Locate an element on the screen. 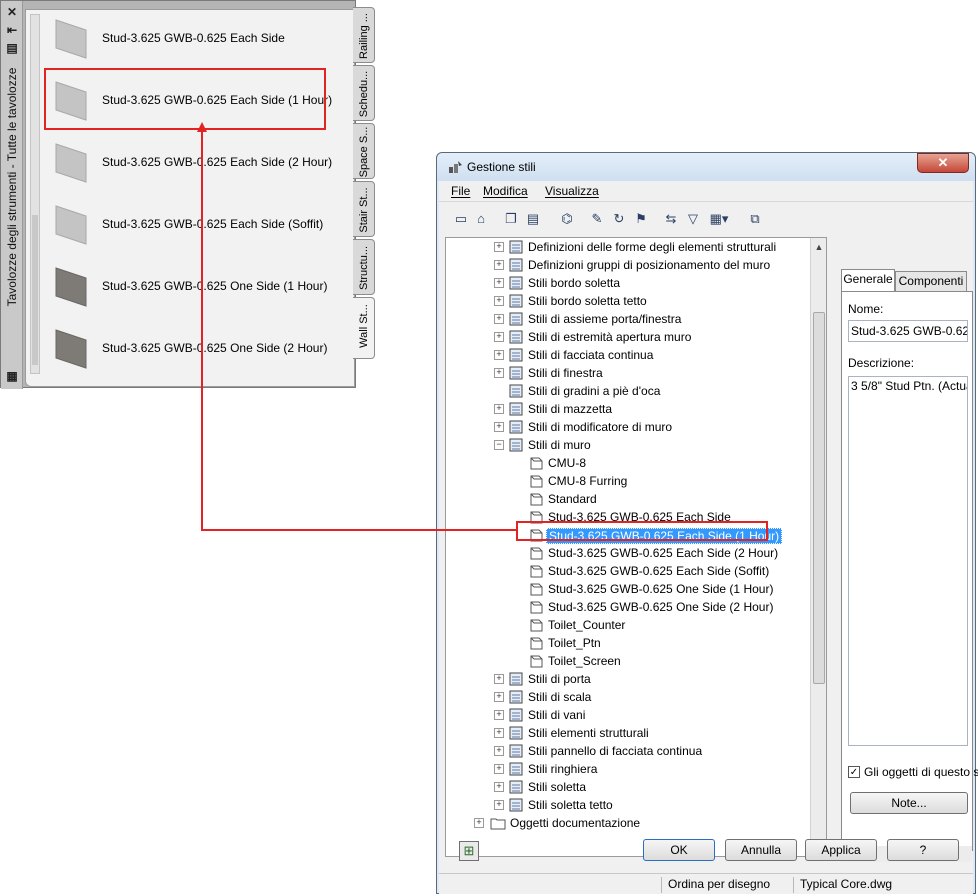 The height and width of the screenshot is (896, 978). tree-item-style: Stud-3.625 GWB-0.625 Each Side (2 Hour) is located at coordinates (626, 553).